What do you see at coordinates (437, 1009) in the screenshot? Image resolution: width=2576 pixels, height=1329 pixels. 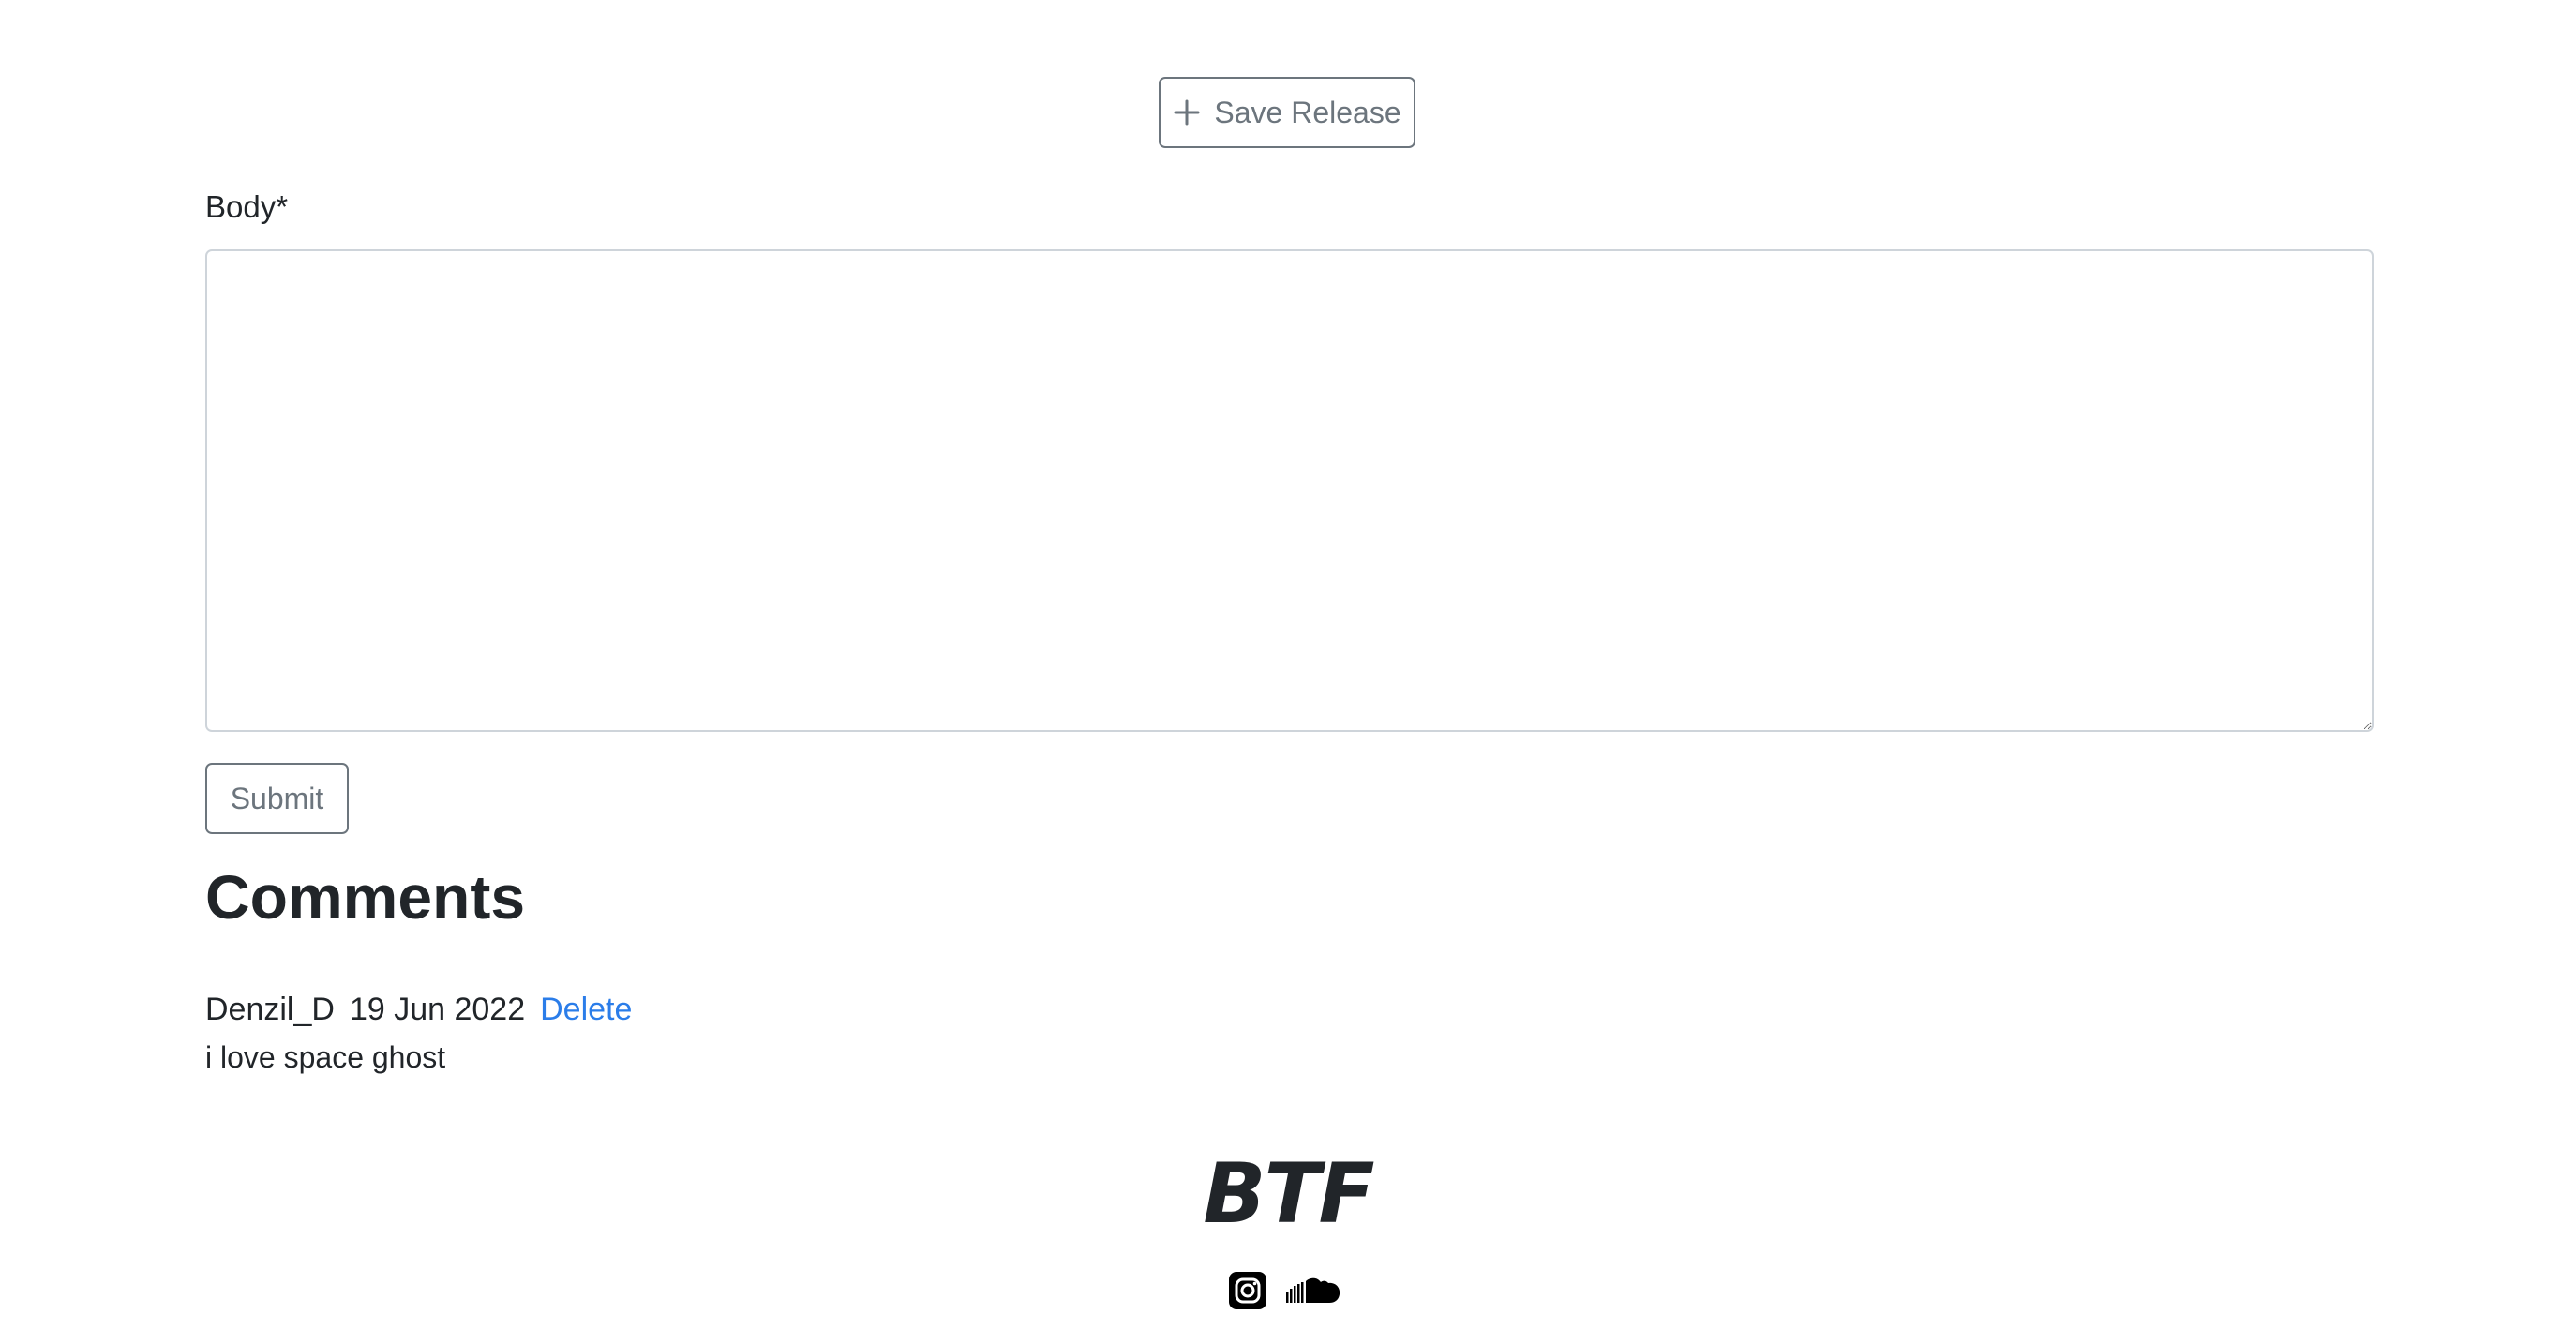 I see `comment-date: 19 Jun 2022` at bounding box center [437, 1009].